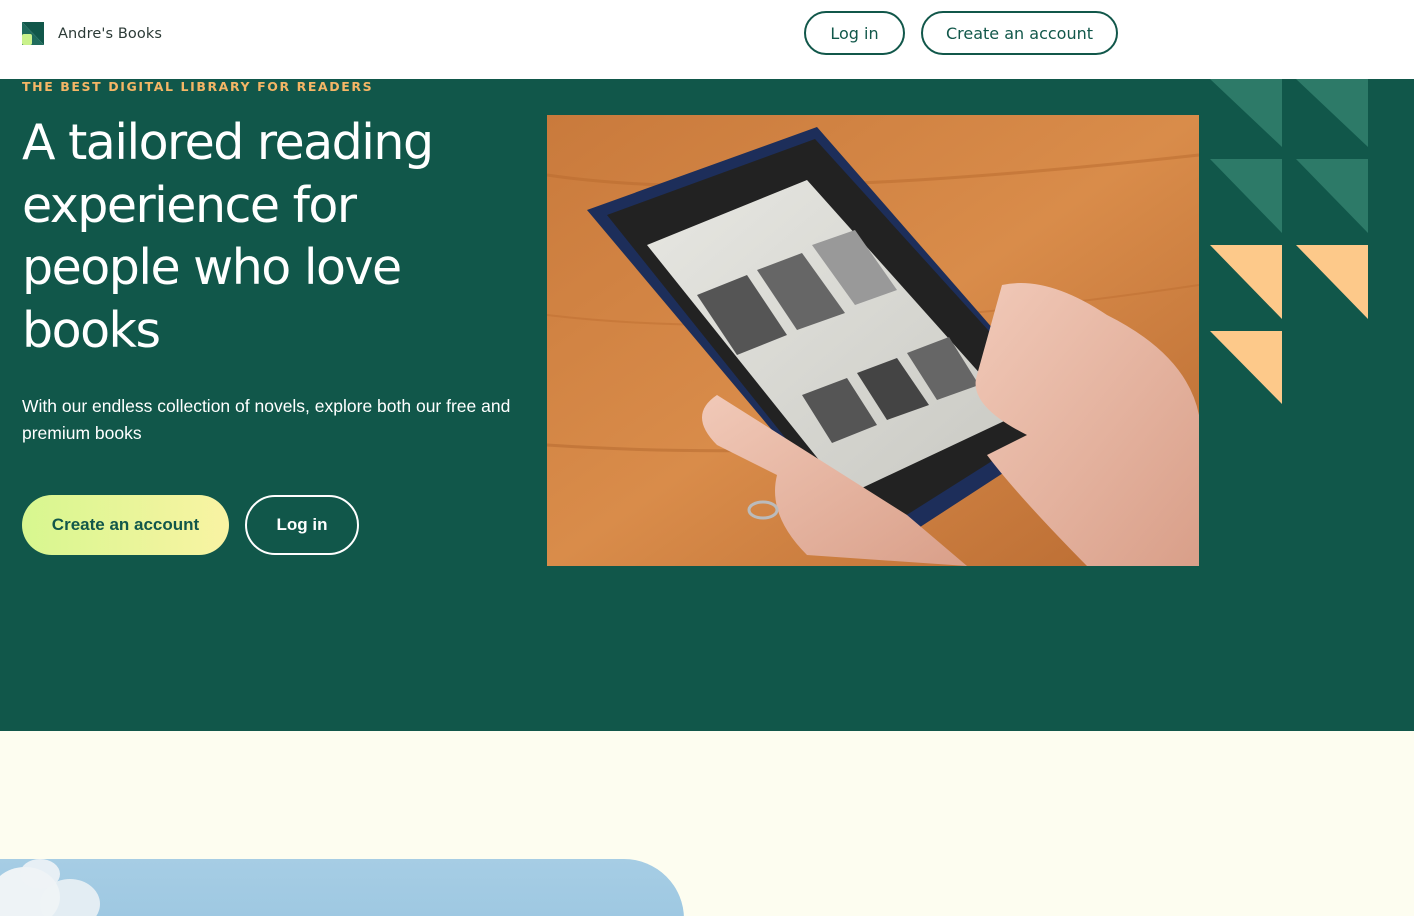 The image size is (1414, 916). What do you see at coordinates (198, 86) in the screenshot?
I see `hero-eyebrow: THE BEST DIGITAL LIBRARY FOR READERS` at bounding box center [198, 86].